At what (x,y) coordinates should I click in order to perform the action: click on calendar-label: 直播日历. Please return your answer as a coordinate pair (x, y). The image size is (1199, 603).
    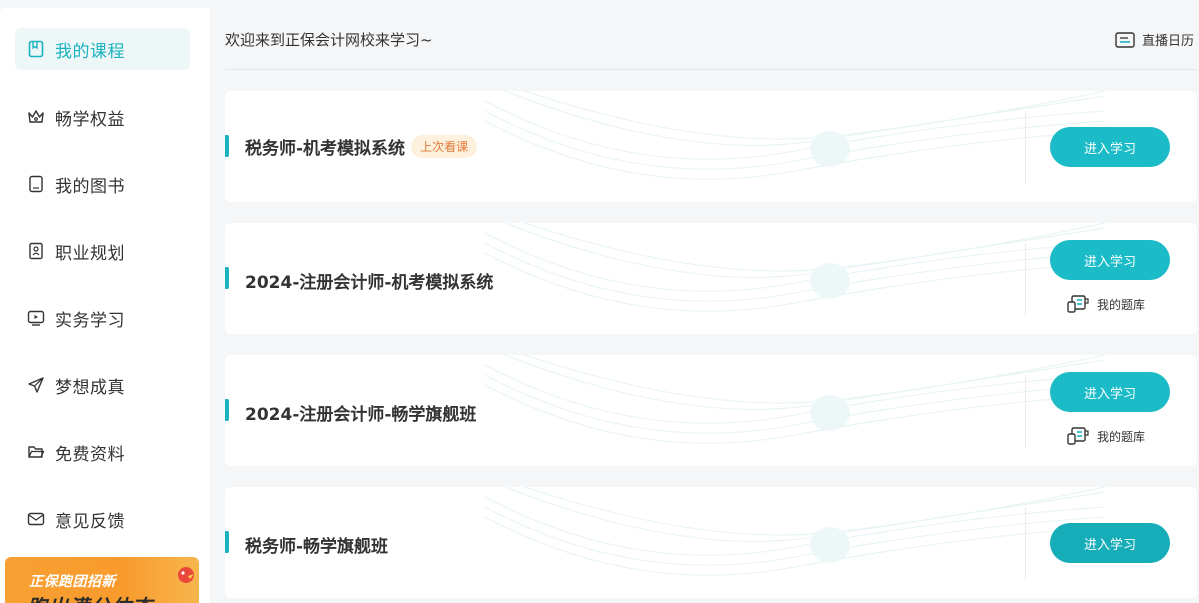
    Looking at the image, I should click on (1167, 41).